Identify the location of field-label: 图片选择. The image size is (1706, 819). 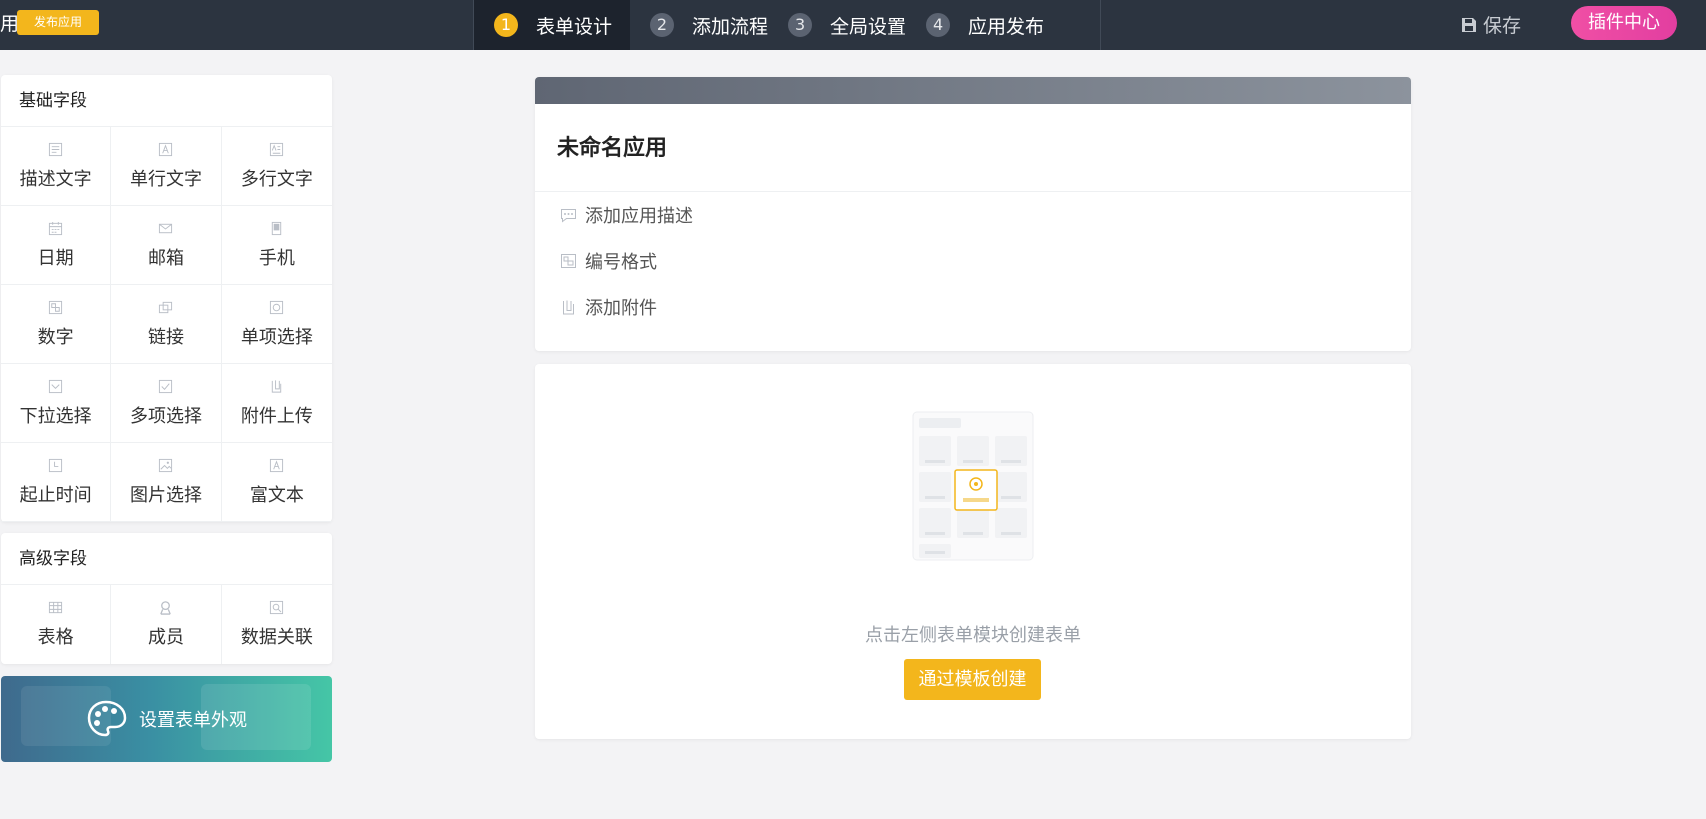
(165, 495).